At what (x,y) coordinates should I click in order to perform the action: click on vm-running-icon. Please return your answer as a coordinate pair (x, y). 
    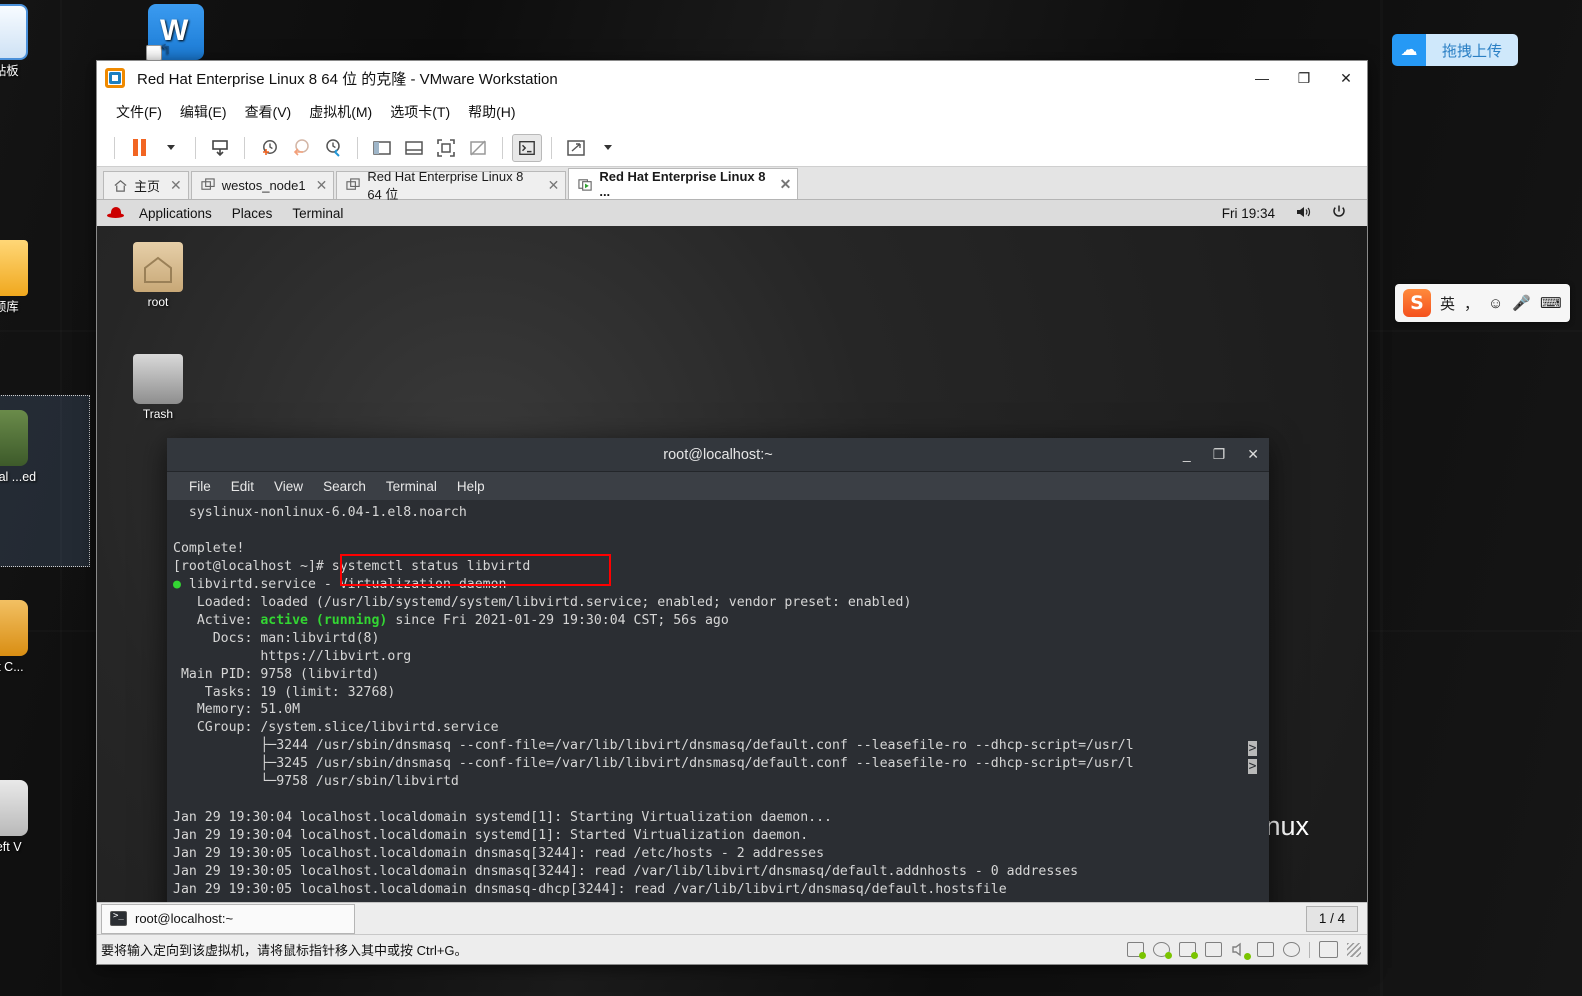
    Looking at the image, I should click on (585, 184).